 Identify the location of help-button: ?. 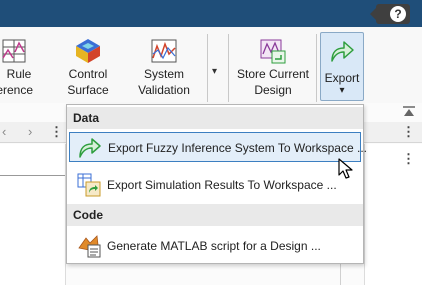
(390, 14).